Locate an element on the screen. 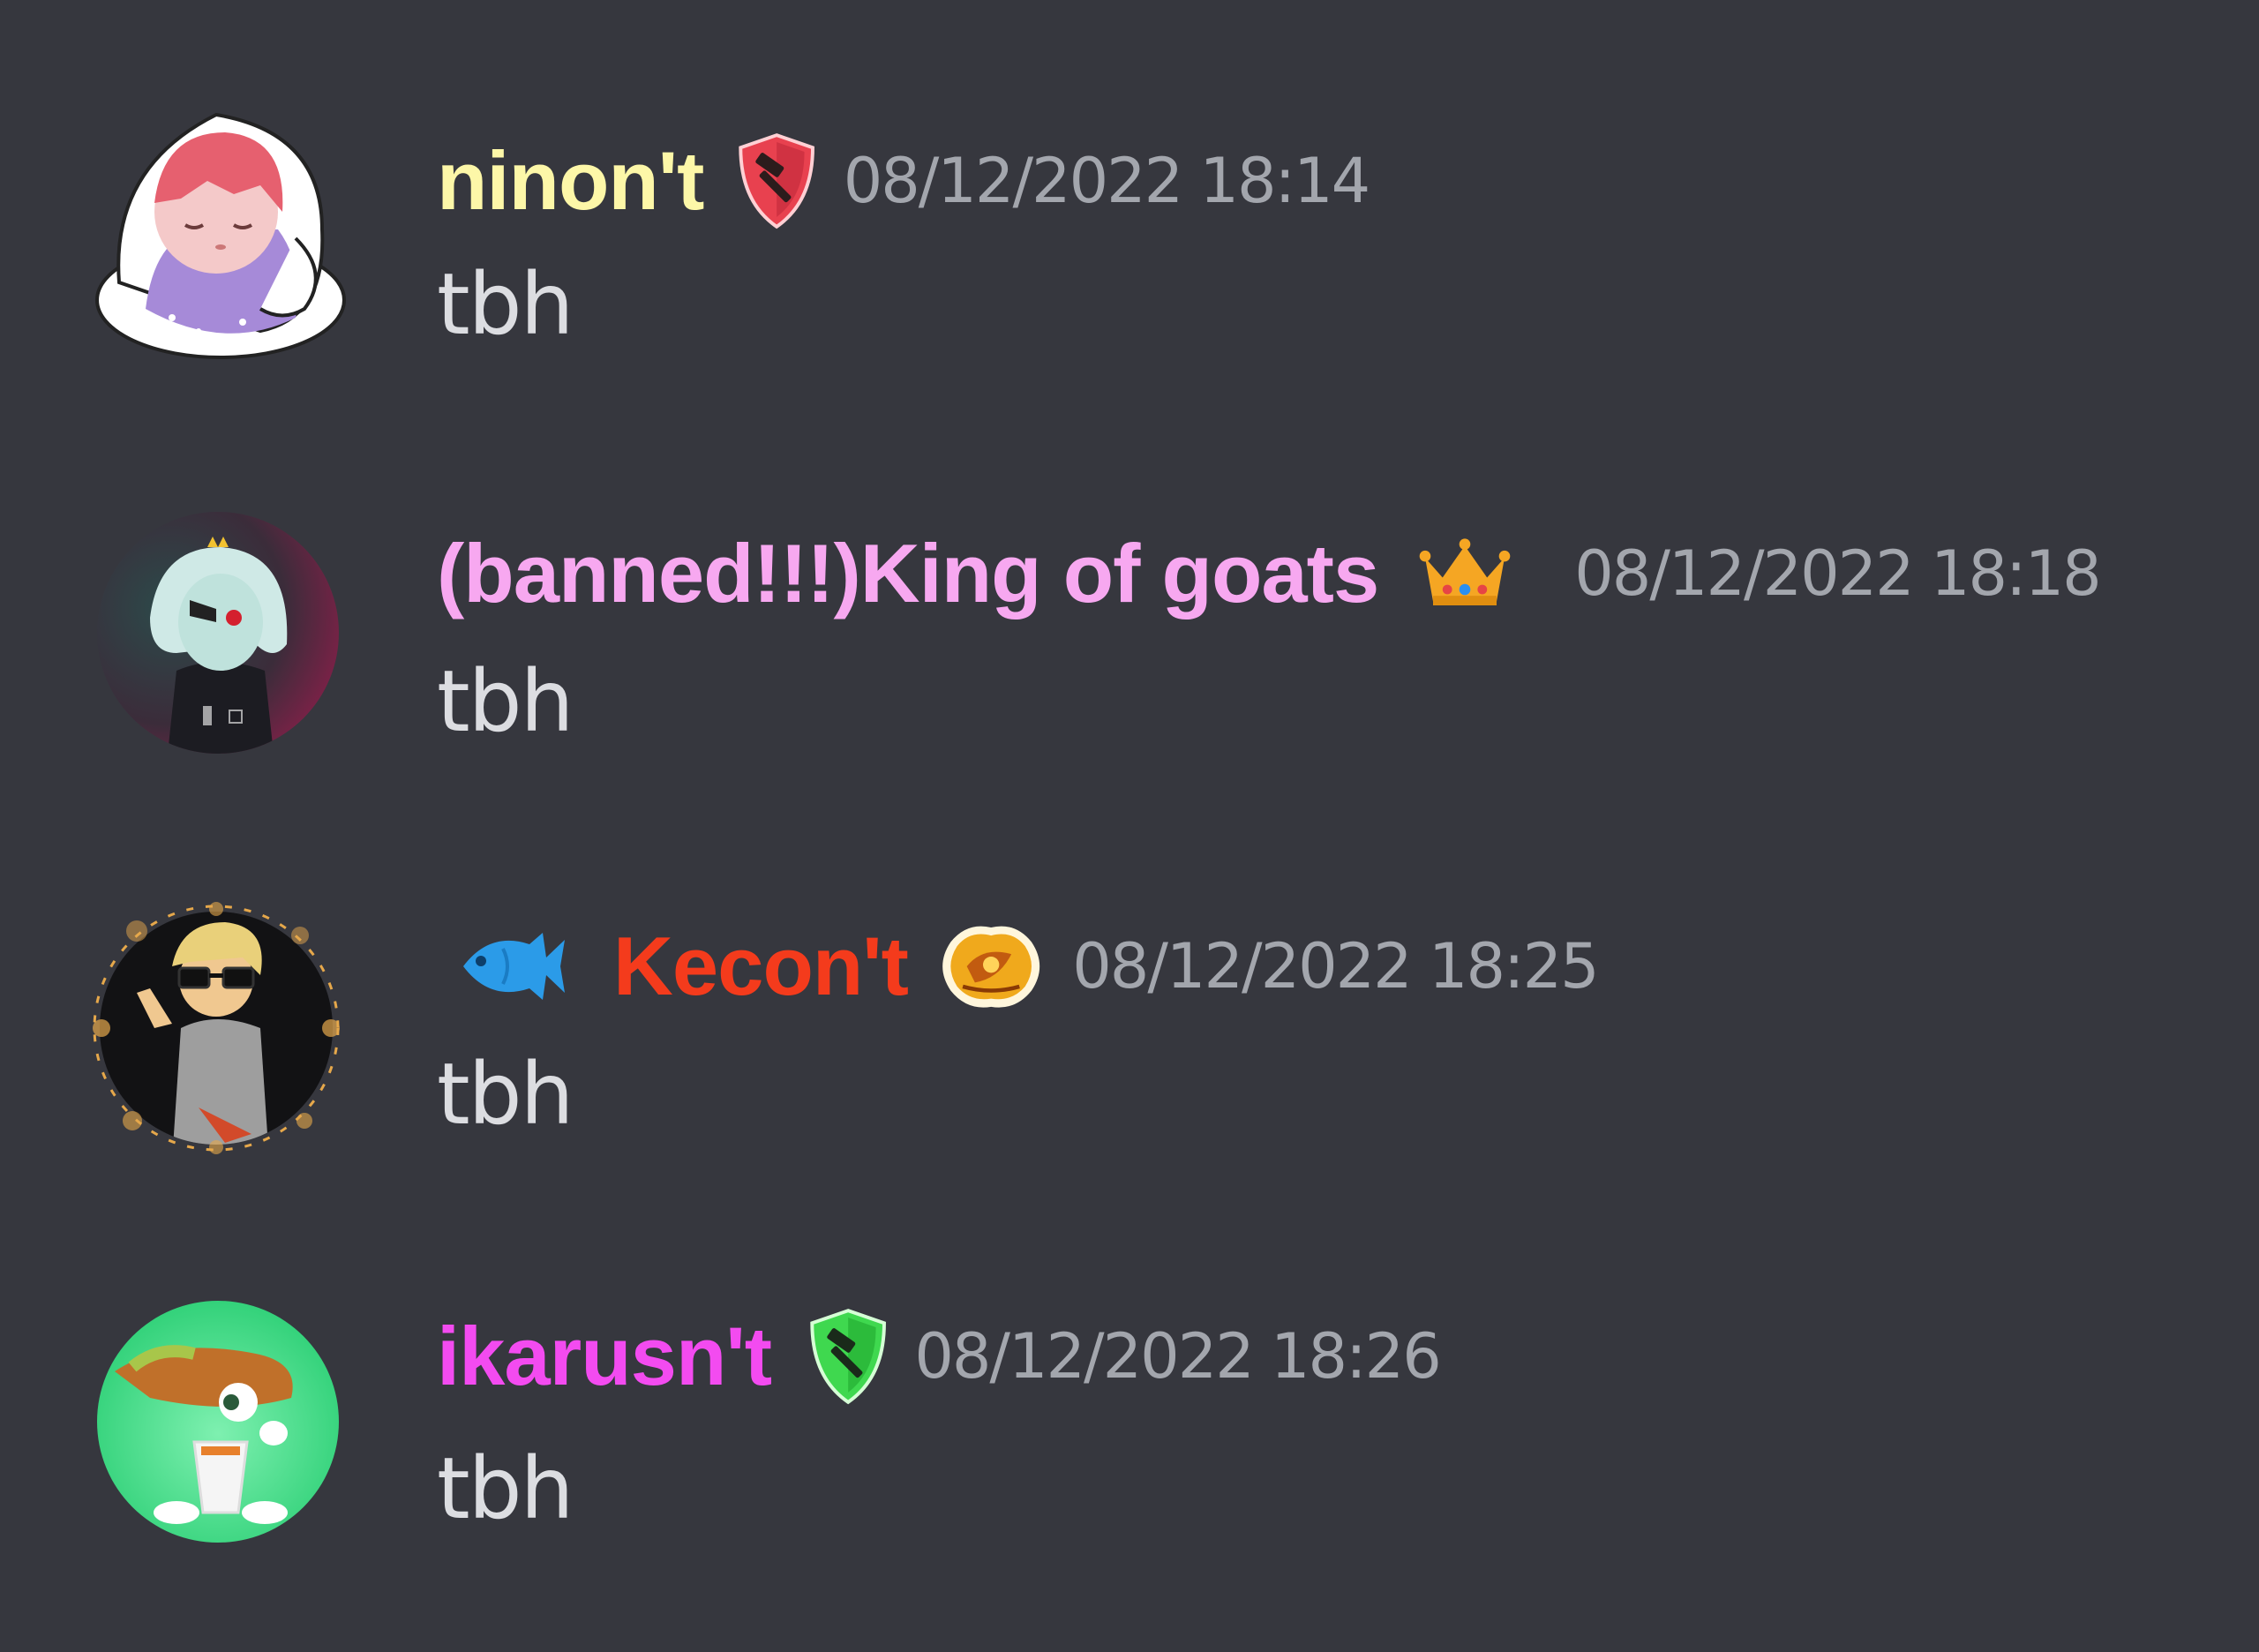  timestamp: 08/12/2022 18:25 is located at coordinates (1335, 966).